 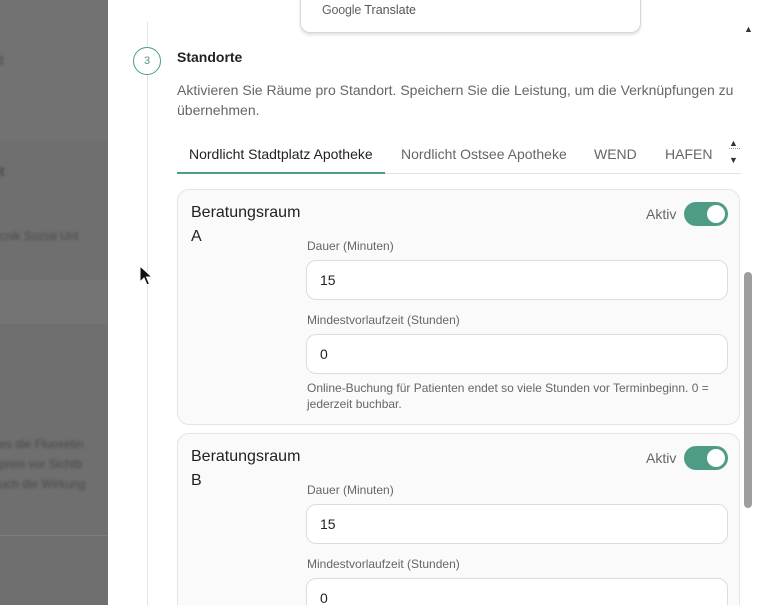 What do you see at coordinates (470, 16) in the screenshot?
I see `google-translate-widget: Google Translate` at bounding box center [470, 16].